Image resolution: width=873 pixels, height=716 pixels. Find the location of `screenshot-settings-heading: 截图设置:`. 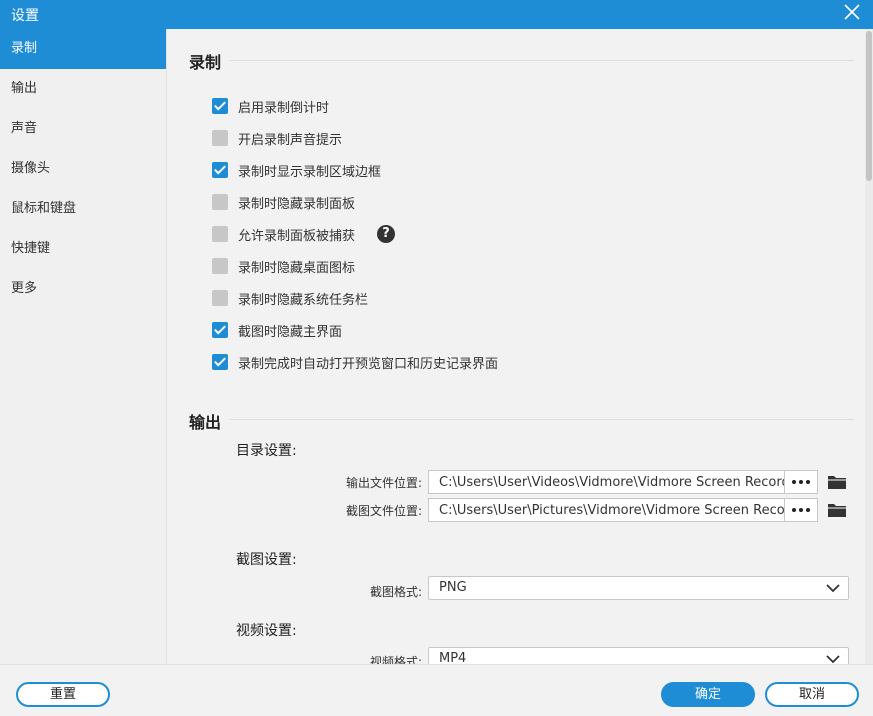

screenshot-settings-heading: 截图设置: is located at coordinates (266, 560).